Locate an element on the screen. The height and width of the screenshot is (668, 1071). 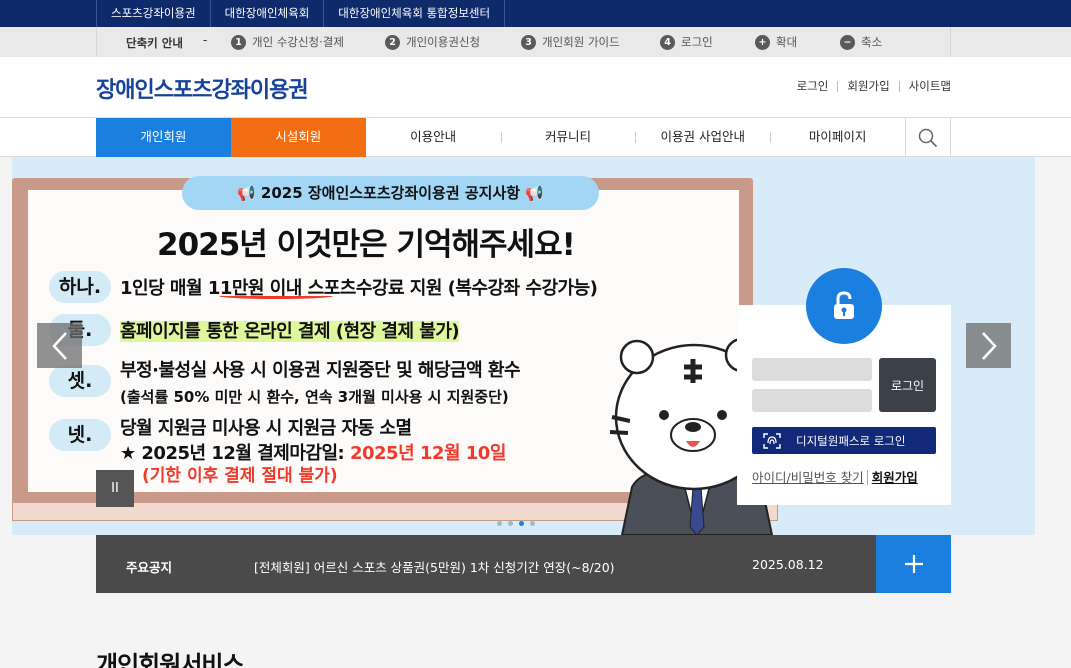
carousel-dot-active is located at coordinates (521, 523).